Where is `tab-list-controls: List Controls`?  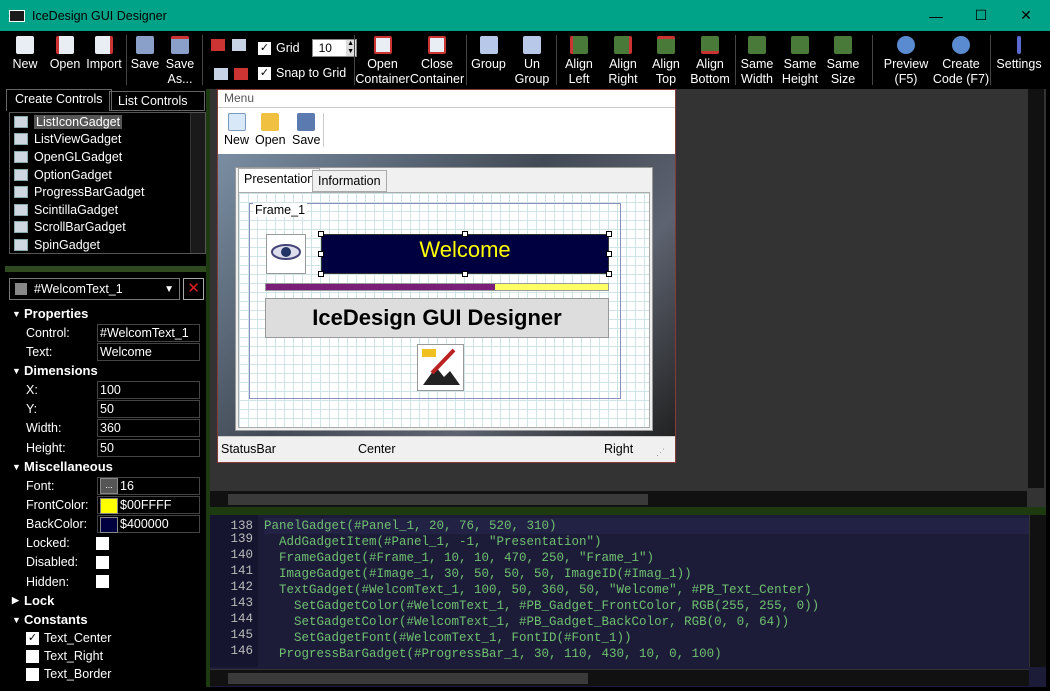
tab-list-controls: List Controls is located at coordinates (157, 101).